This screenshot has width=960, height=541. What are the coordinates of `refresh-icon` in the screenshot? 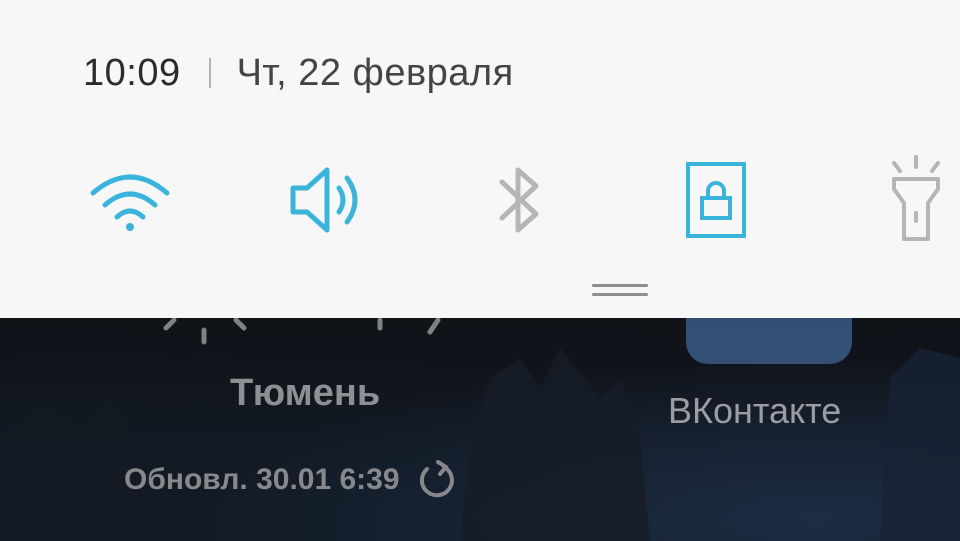 It's located at (436, 480).